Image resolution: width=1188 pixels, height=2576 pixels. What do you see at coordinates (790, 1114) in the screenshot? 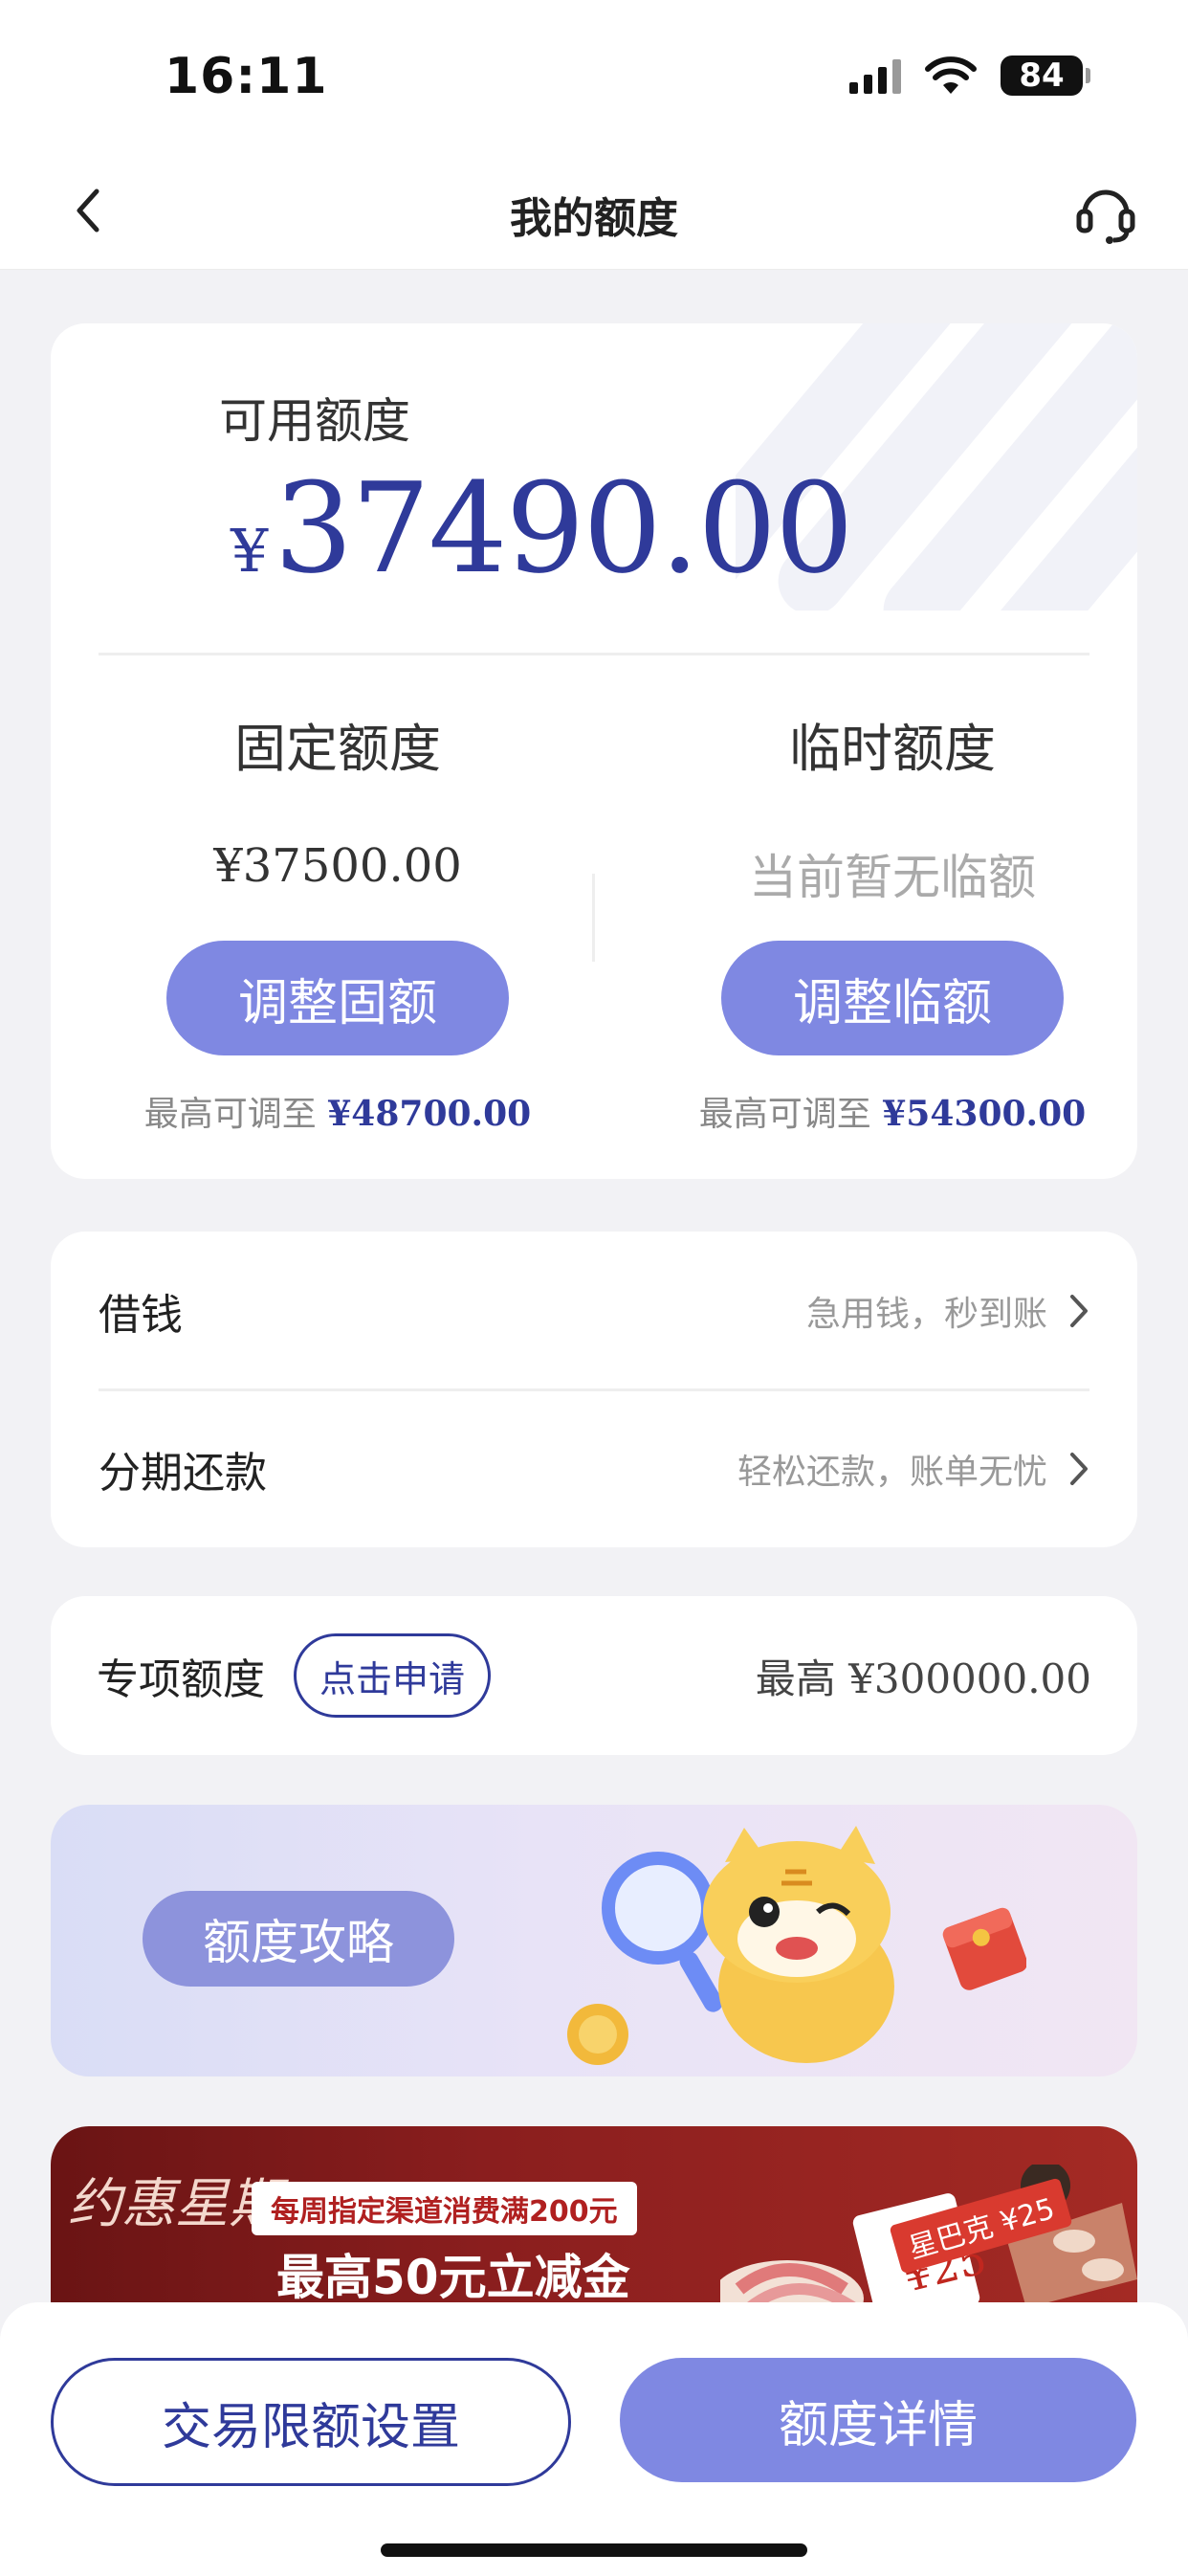
I see `temporary-credit-max-prefix: 最高可调至` at bounding box center [790, 1114].